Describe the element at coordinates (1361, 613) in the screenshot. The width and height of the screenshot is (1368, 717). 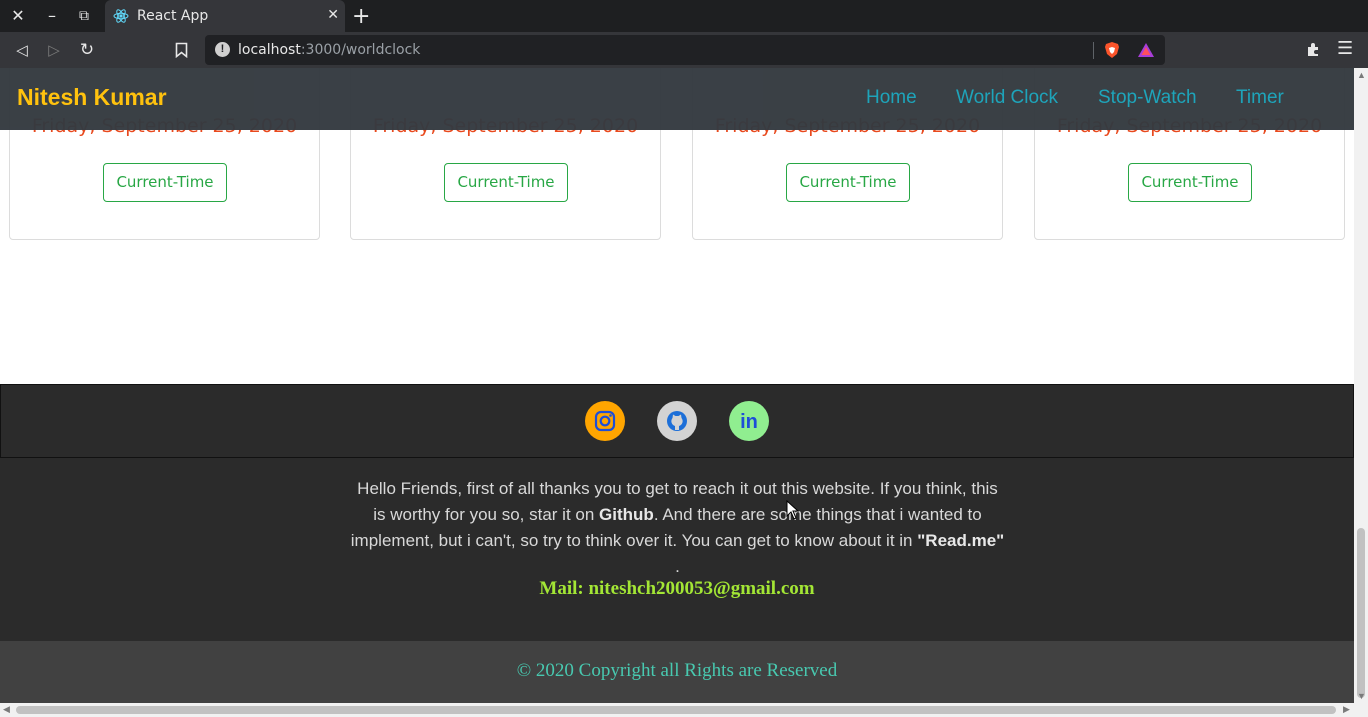
I see `vertical-scroll-thumb` at that location.